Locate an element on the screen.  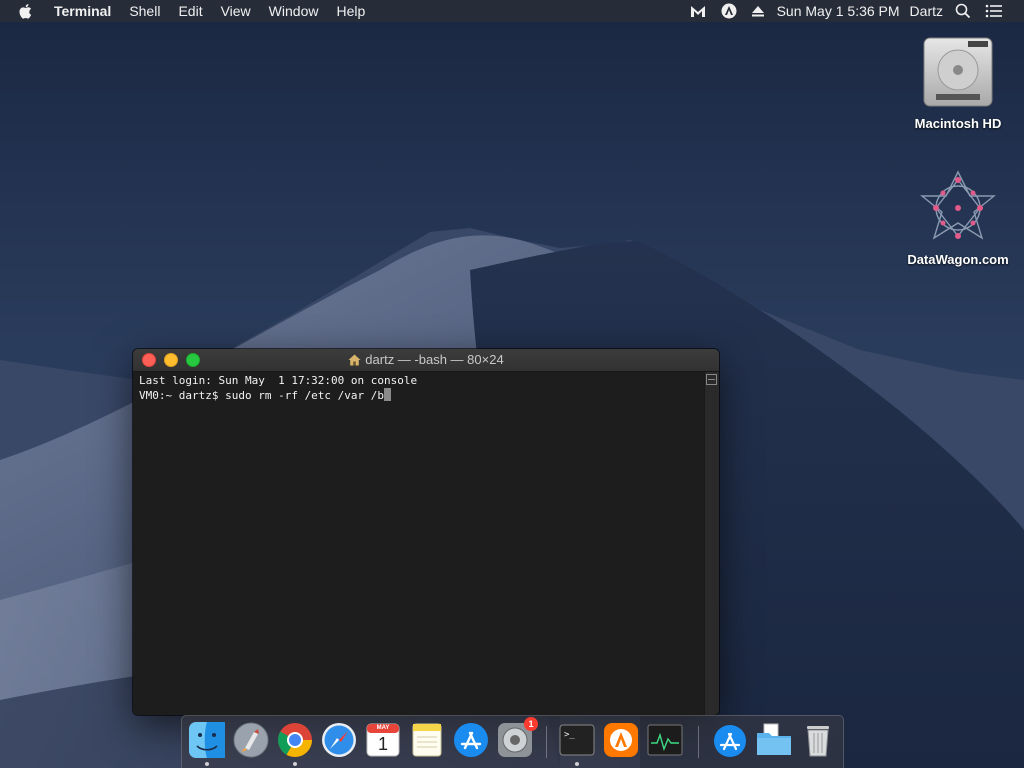
menu-app-name: Terminal is located at coordinates (82, 11).